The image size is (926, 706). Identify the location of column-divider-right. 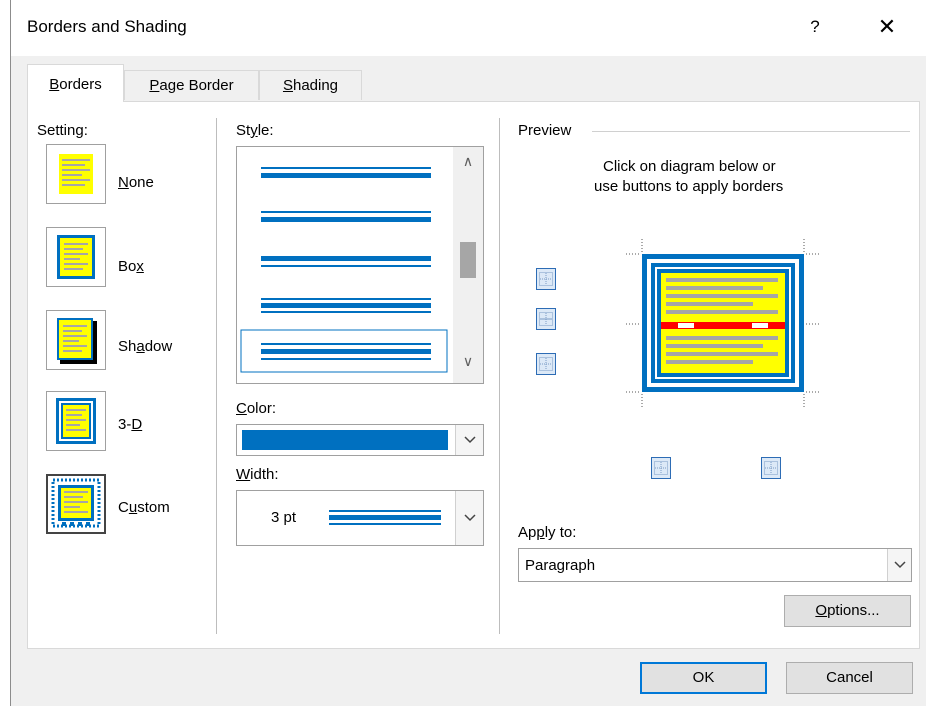
(499, 376).